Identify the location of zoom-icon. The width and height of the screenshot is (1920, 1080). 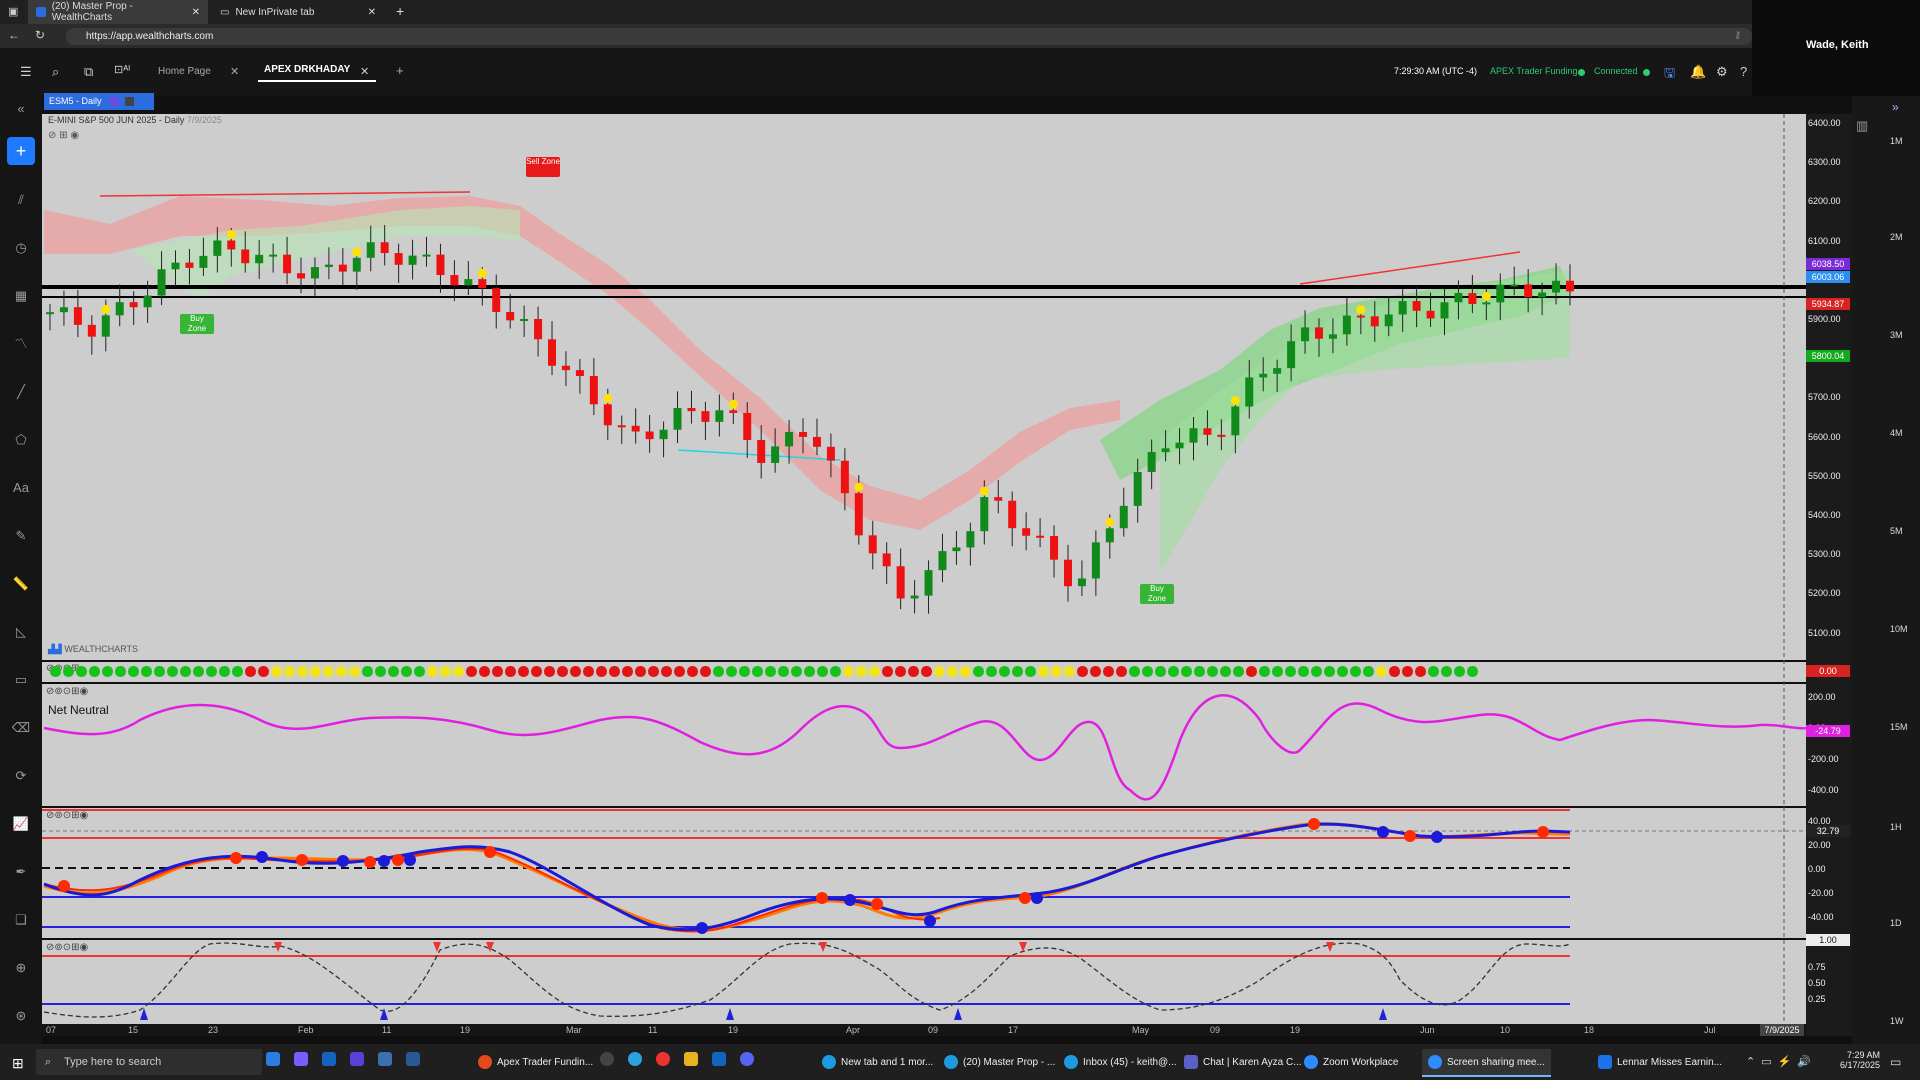
(1311, 1062).